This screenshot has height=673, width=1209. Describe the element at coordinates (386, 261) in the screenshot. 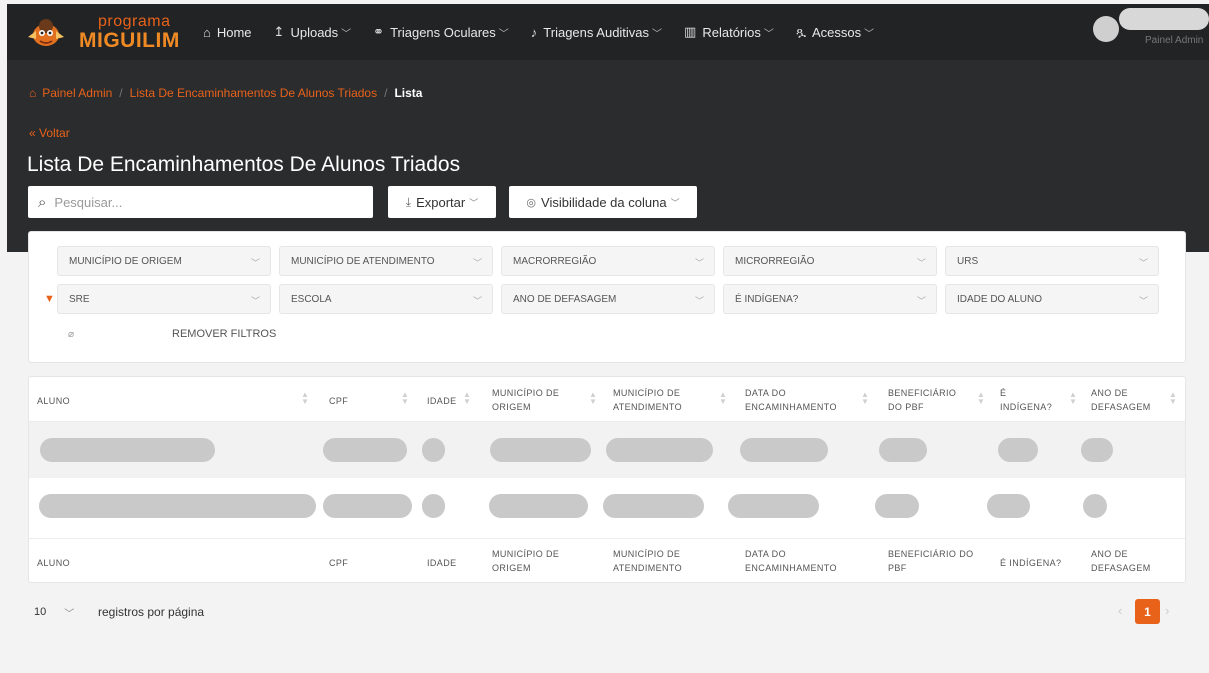

I see `filter-municipio-atendimento: MUNICÍPIO DE ATENDIMENTO ﹀` at that location.